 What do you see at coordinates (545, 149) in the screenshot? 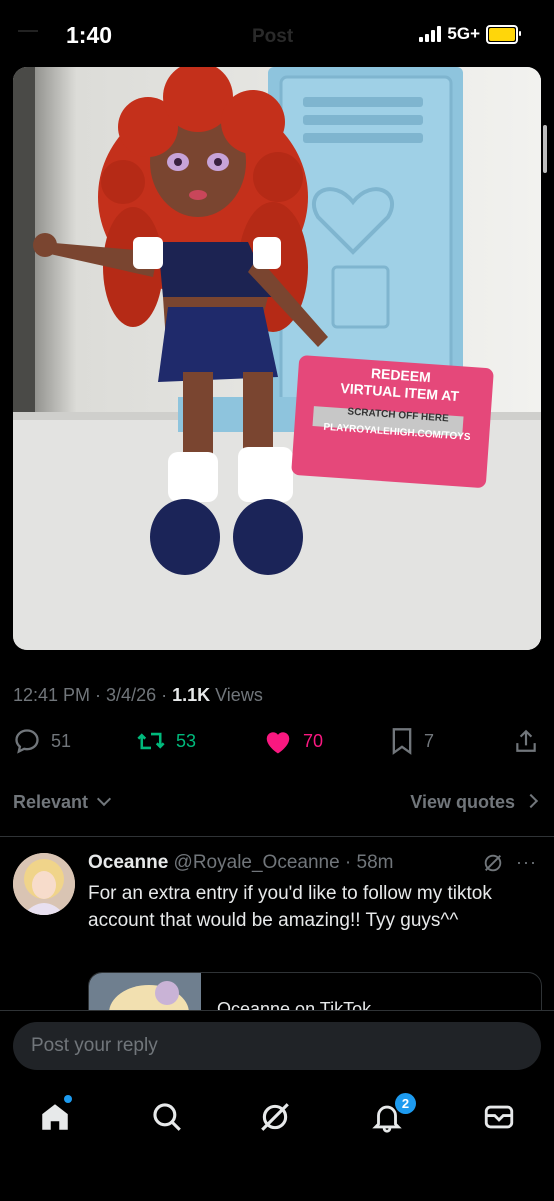
I see `scrollbar` at bounding box center [545, 149].